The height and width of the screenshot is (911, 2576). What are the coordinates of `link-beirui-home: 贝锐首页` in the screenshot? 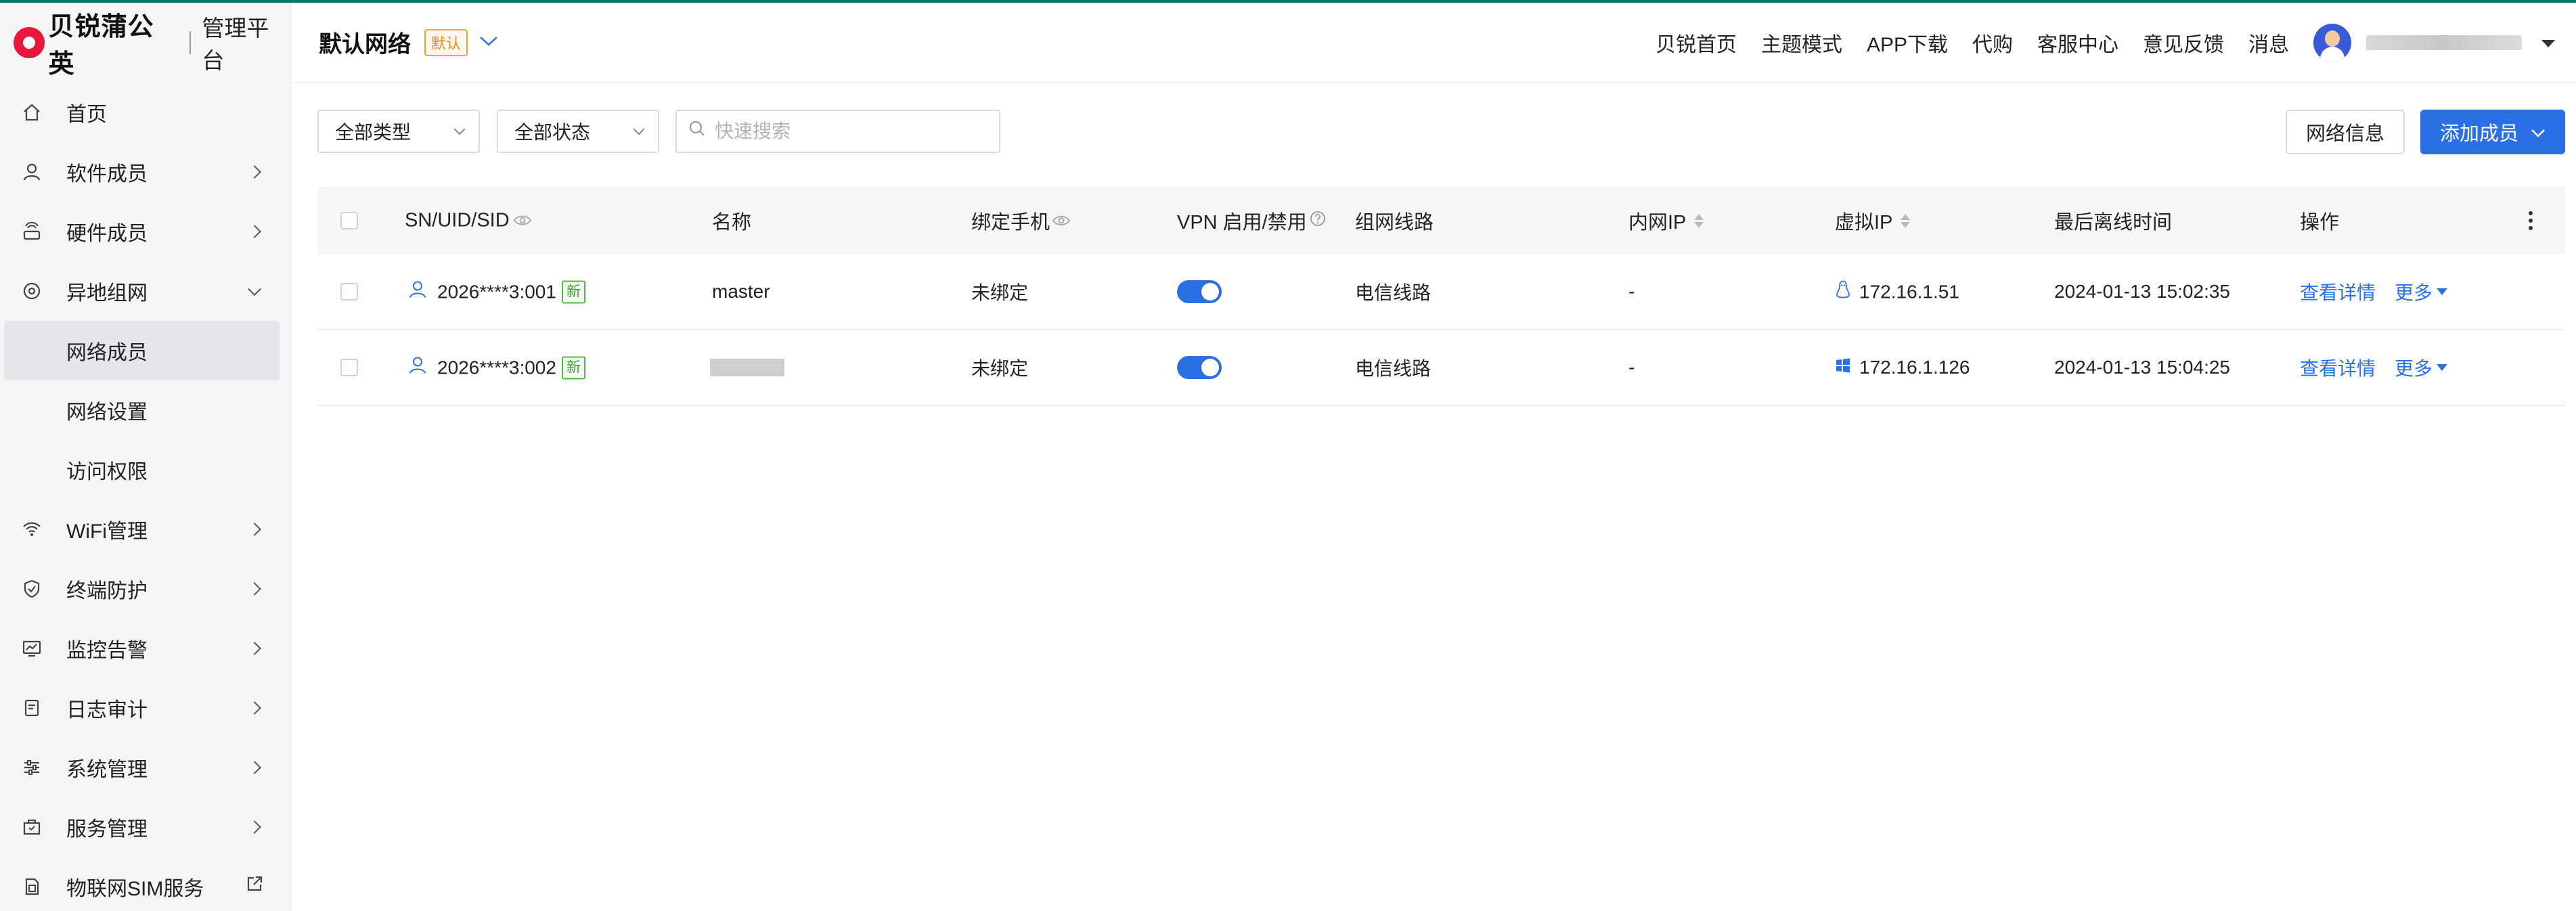 It's located at (1696, 43).